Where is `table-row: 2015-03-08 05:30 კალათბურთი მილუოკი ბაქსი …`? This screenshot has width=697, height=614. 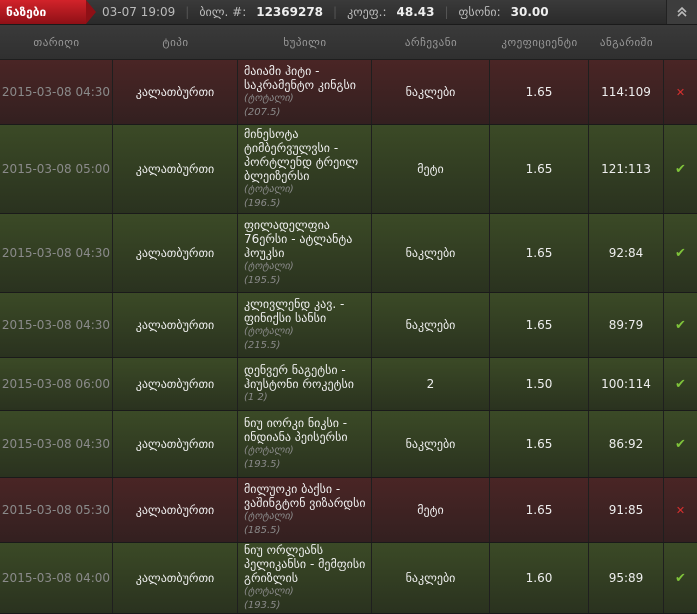 table-row: 2015-03-08 05:30 კალათბურთი მილუოკი ბაქსი … is located at coordinates (348, 510).